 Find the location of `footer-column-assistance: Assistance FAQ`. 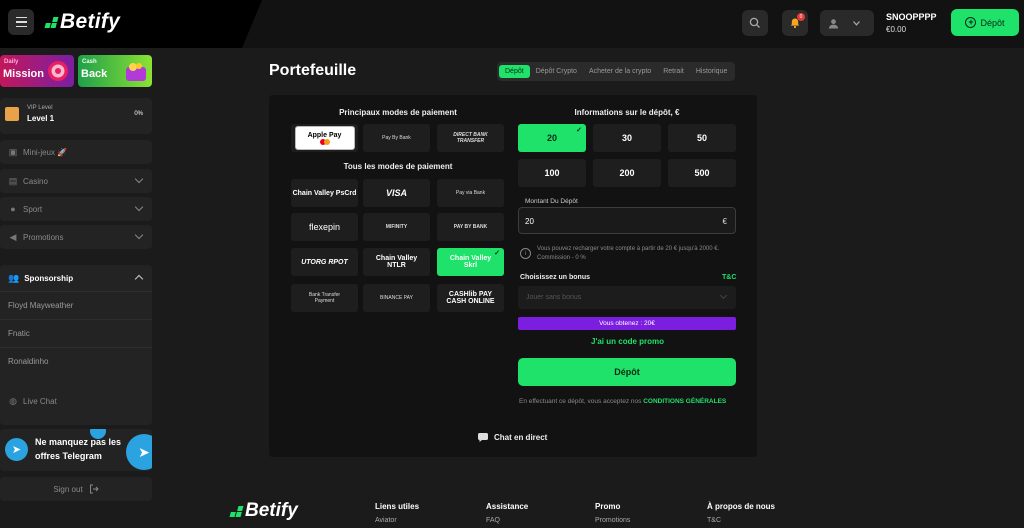

footer-column-assistance: Assistance FAQ is located at coordinates (507, 513).